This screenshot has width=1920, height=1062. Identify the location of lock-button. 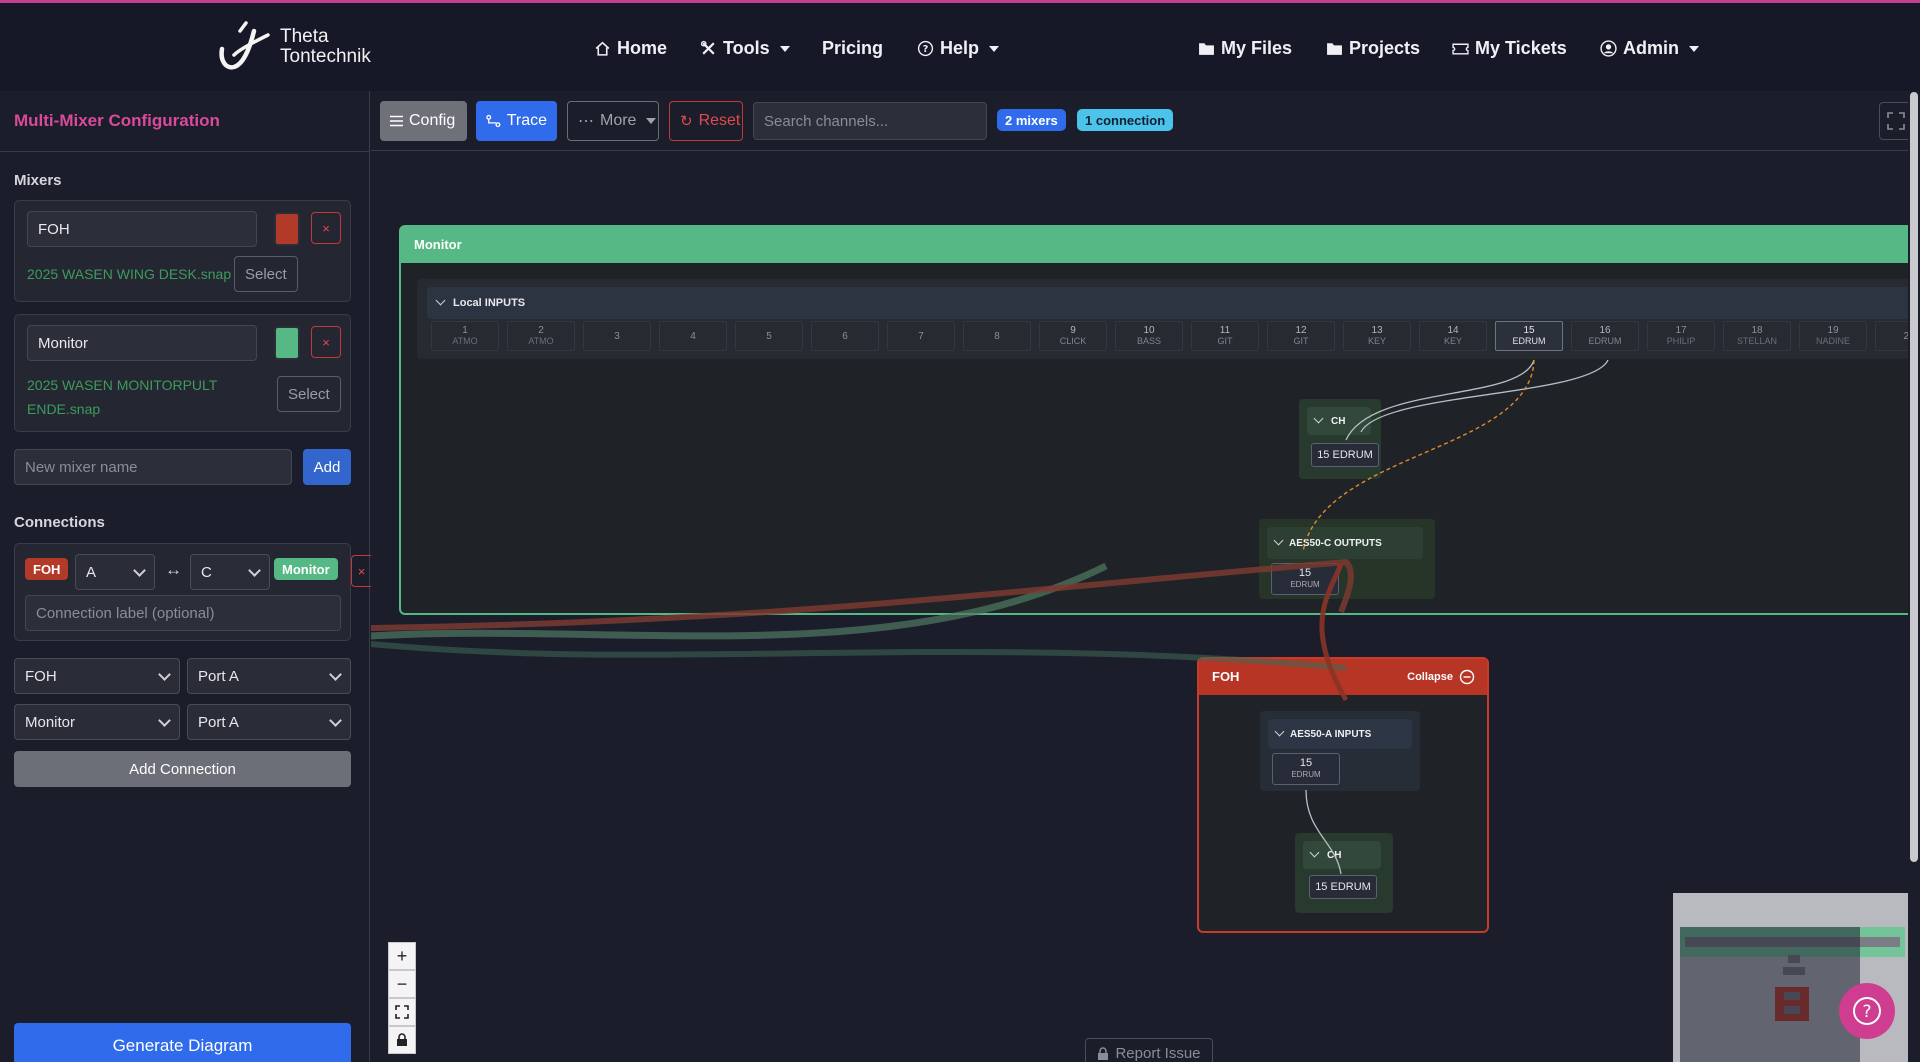
(402, 1040).